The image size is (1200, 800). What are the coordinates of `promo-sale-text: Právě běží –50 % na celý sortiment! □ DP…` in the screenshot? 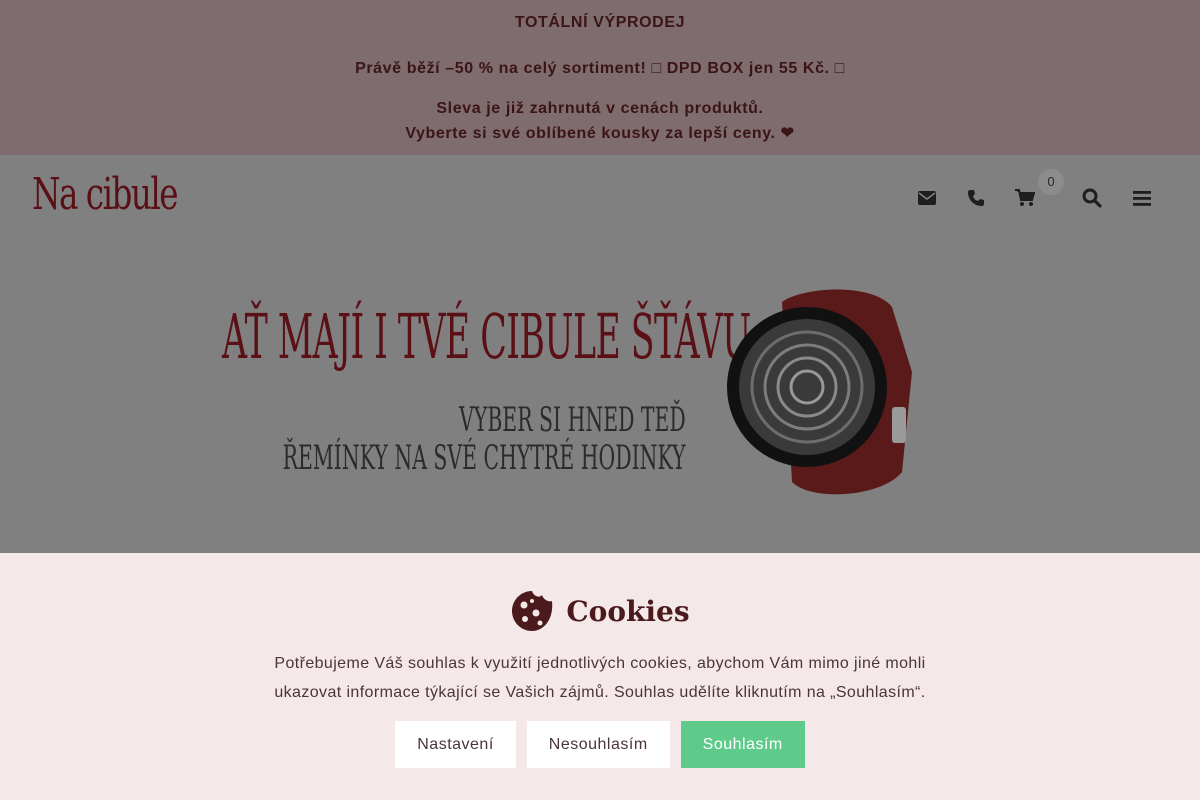 It's located at (600, 68).